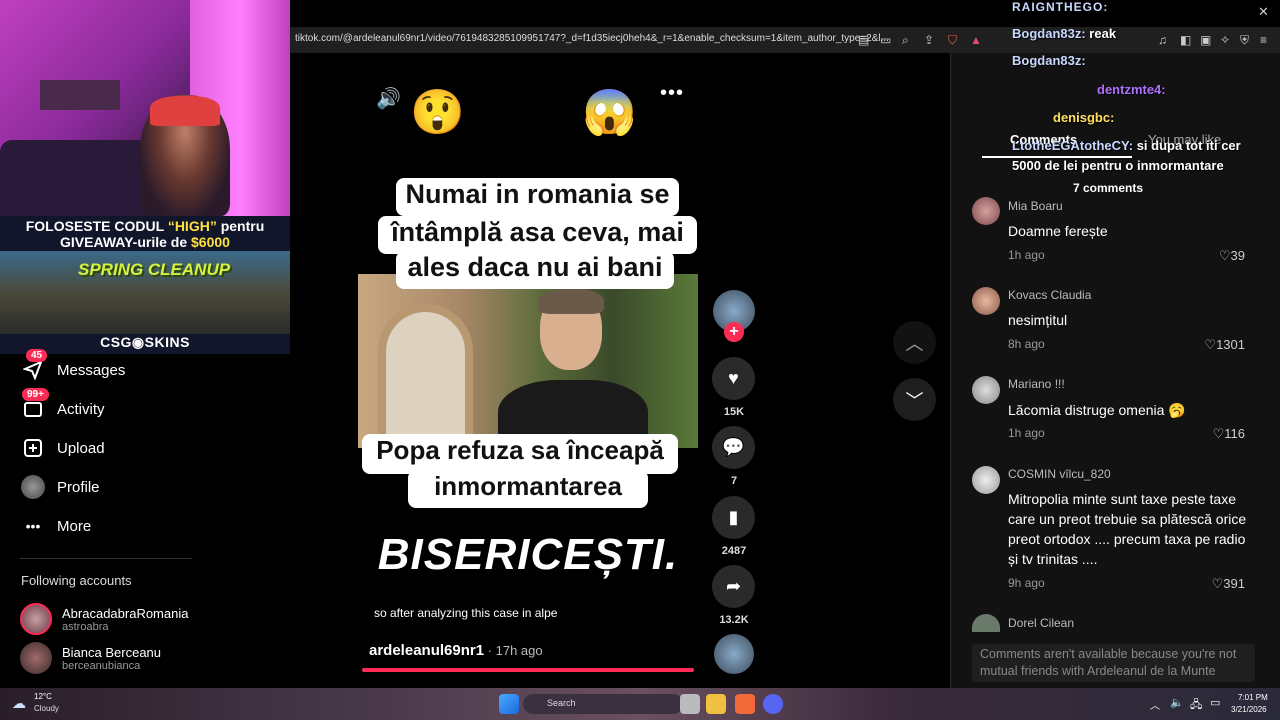 The width and height of the screenshot is (1280, 720). I want to click on comment-button: 💬, so click(733, 447).